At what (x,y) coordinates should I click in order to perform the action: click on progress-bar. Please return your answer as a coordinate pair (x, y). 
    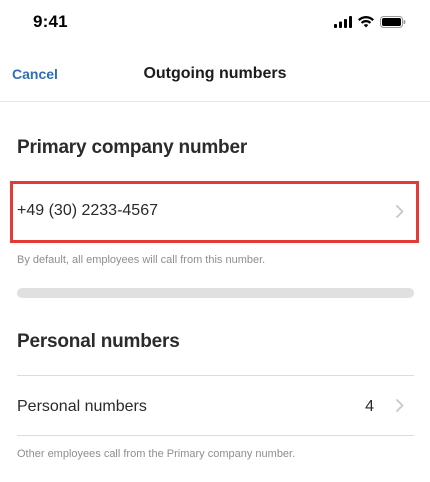
    Looking at the image, I should click on (215, 293).